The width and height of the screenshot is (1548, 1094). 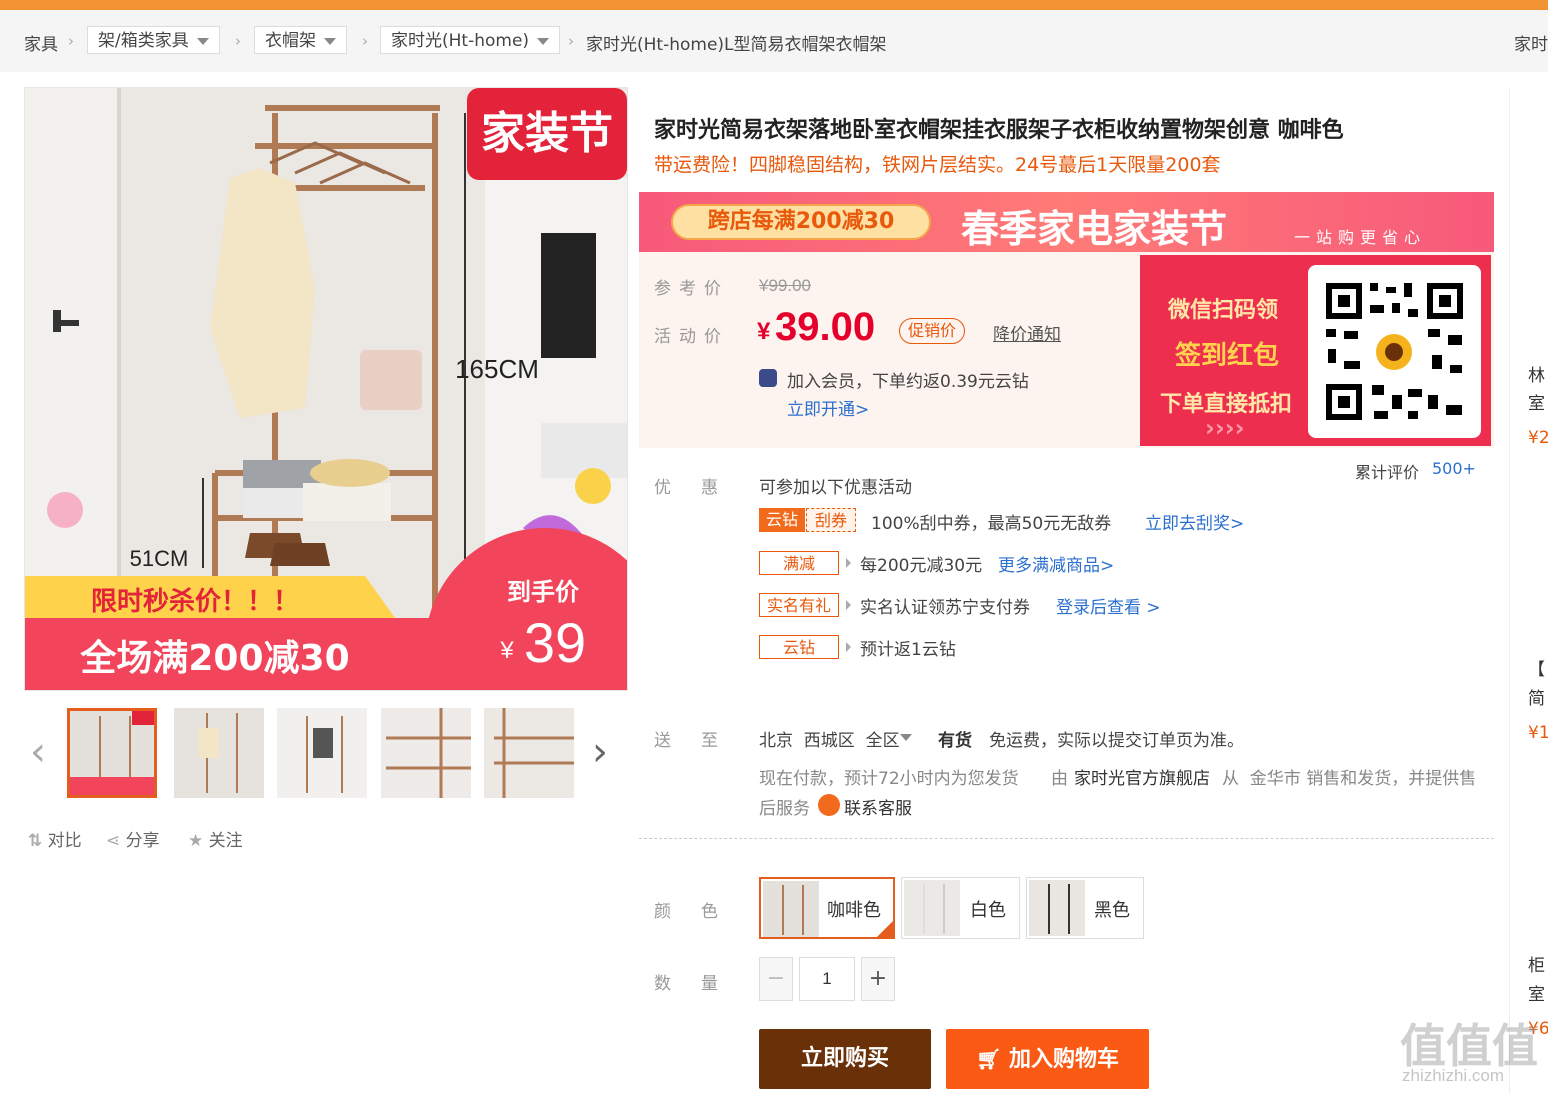 I want to click on promo-tag-coupon: 刮券, so click(x=831, y=520).